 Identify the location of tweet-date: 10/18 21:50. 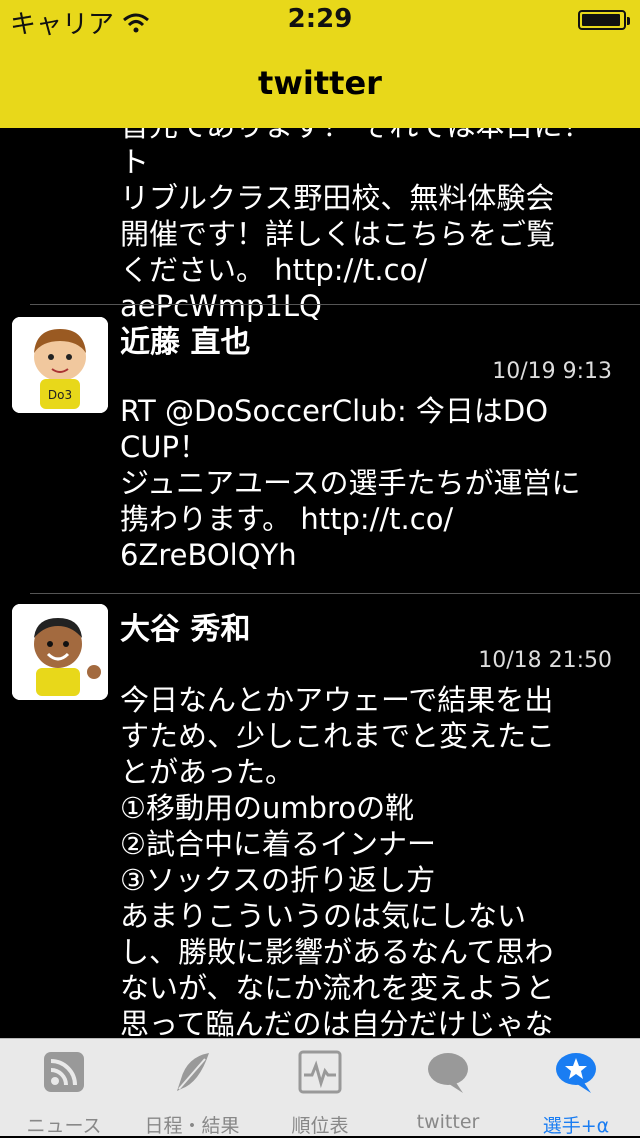
(545, 660).